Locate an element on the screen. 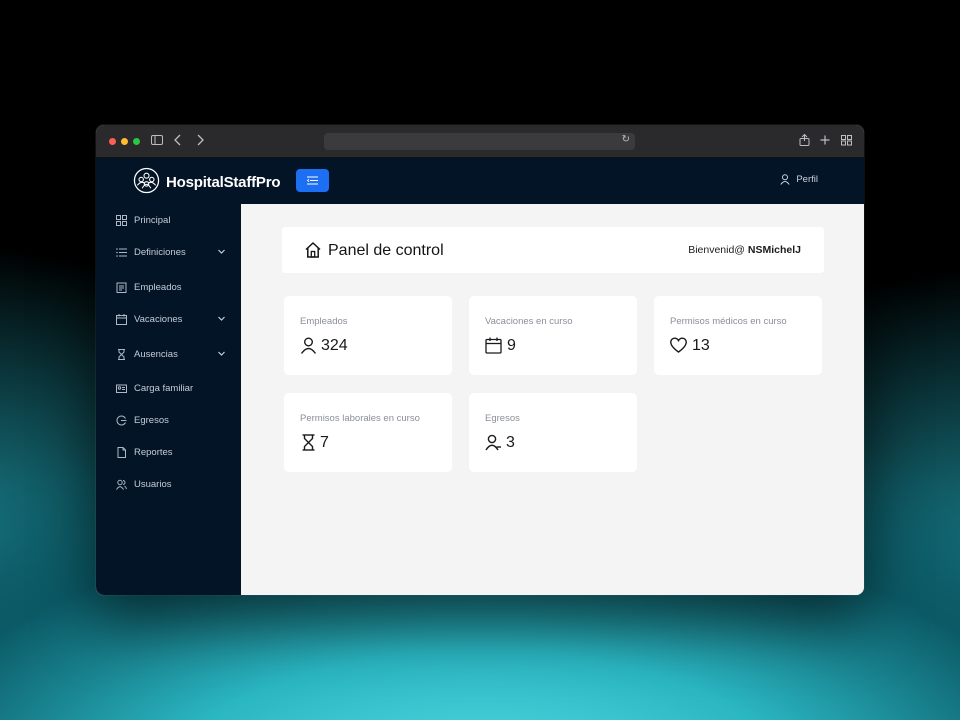 The image size is (960, 720). sidebar-item-usuarios: Usuarios is located at coordinates (168, 485).